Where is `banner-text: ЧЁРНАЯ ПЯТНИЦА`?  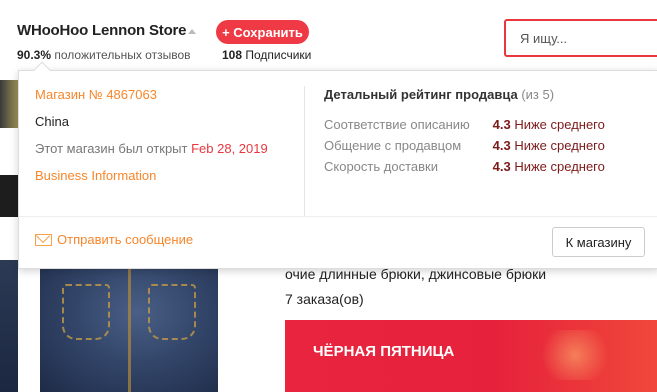
banner-text: ЧЁРНАЯ ПЯТНИЦА is located at coordinates (384, 351).